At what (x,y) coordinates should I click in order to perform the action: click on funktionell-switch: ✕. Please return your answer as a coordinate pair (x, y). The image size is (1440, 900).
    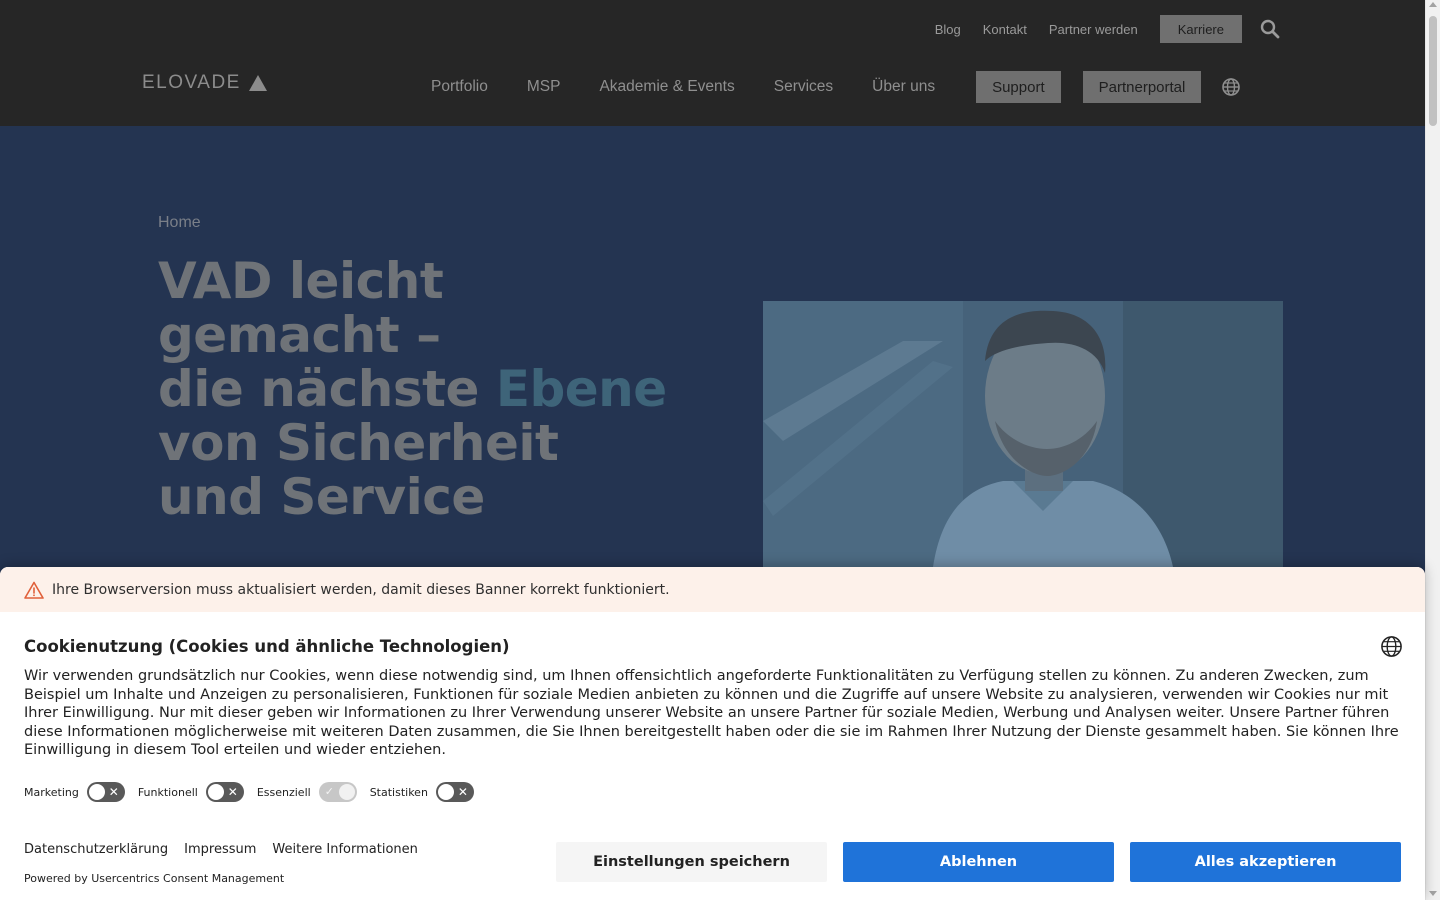
    Looking at the image, I should click on (224, 792).